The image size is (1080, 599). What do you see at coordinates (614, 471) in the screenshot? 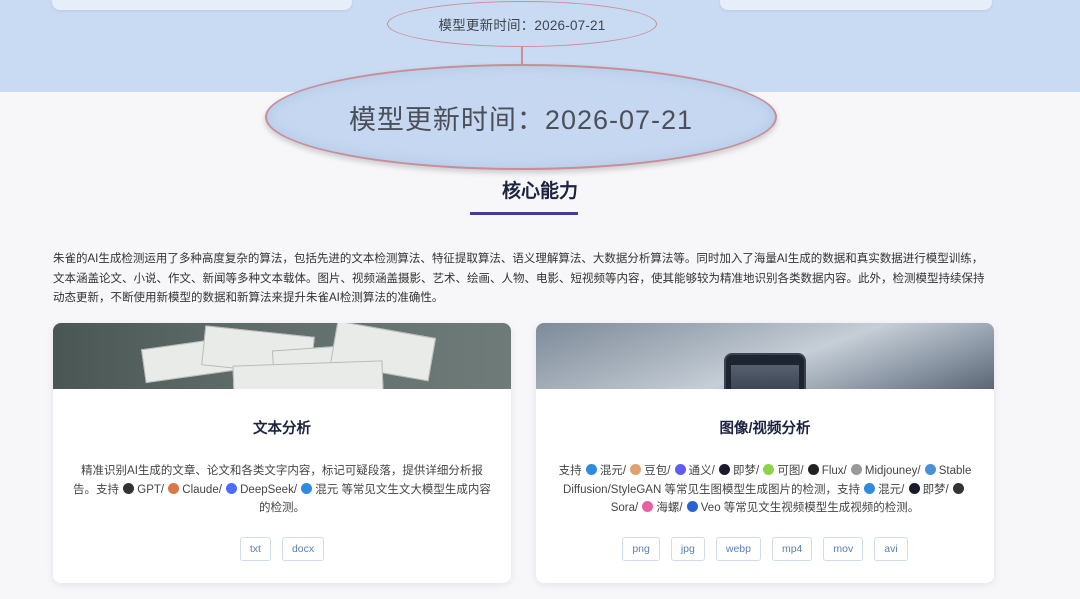
I see `image-brand-name: 混元/` at bounding box center [614, 471].